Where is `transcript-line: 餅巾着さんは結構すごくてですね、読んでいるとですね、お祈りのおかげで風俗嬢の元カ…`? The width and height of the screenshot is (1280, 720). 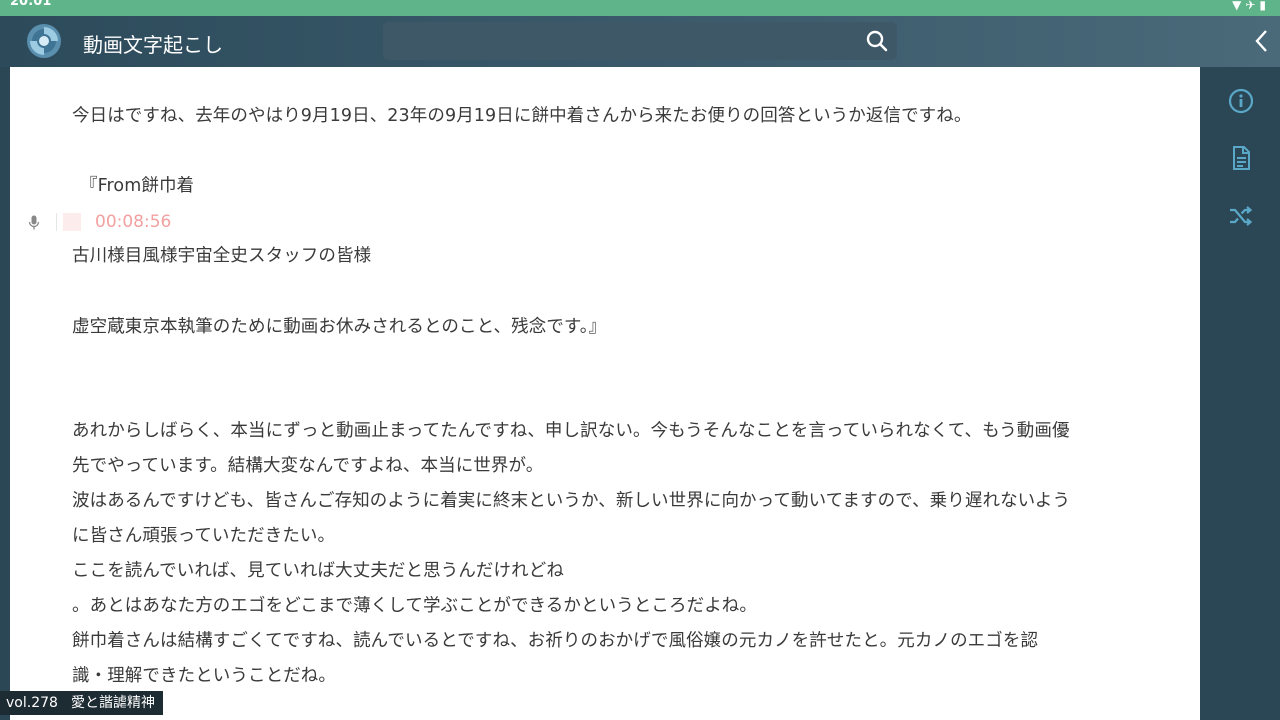
transcript-line: 餅巾着さんは結構すごくてですね、読んでいるとですね、お祈りのおかげで風俗嬢の元カ… is located at coordinates (555, 641).